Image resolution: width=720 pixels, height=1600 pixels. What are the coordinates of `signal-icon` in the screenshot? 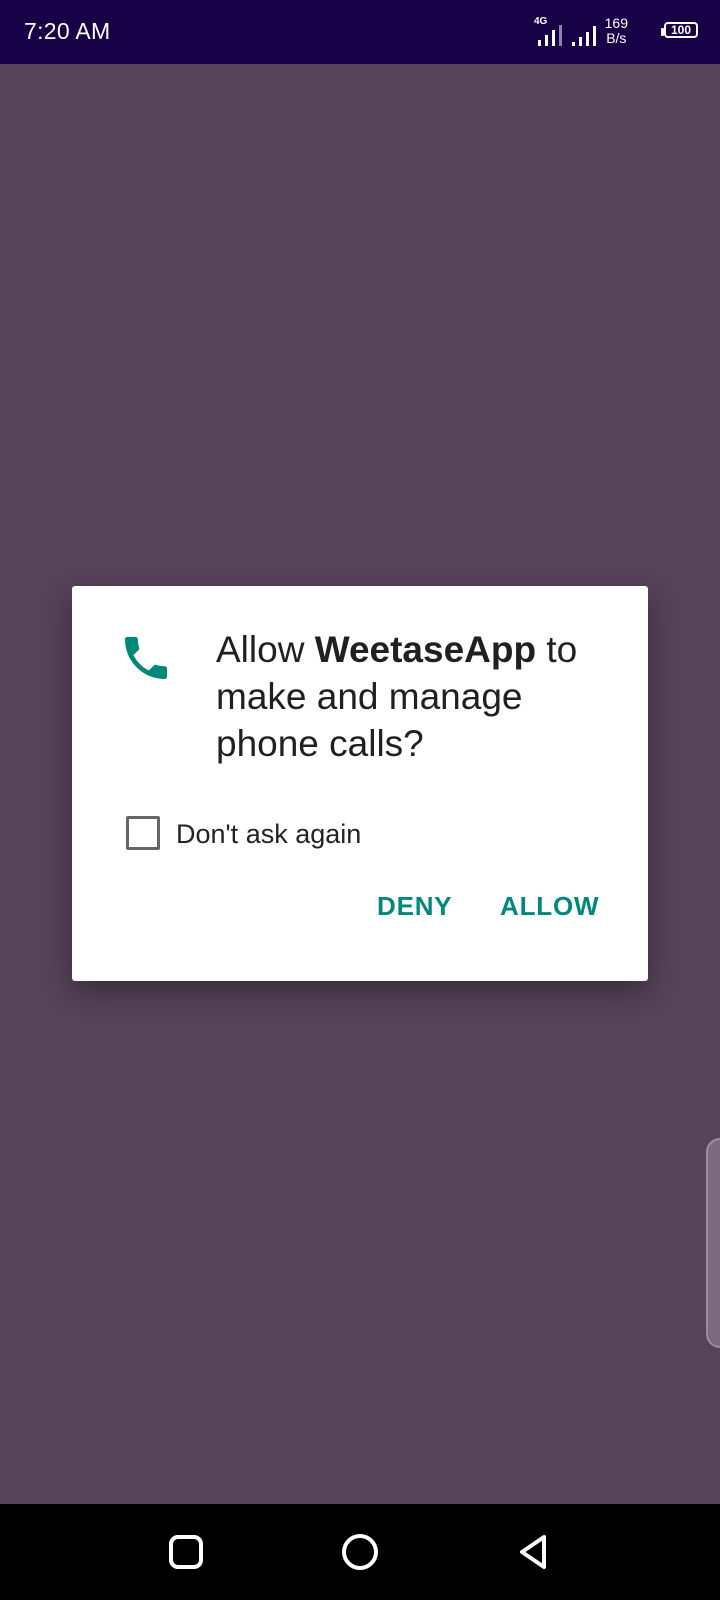 It's located at (550, 35).